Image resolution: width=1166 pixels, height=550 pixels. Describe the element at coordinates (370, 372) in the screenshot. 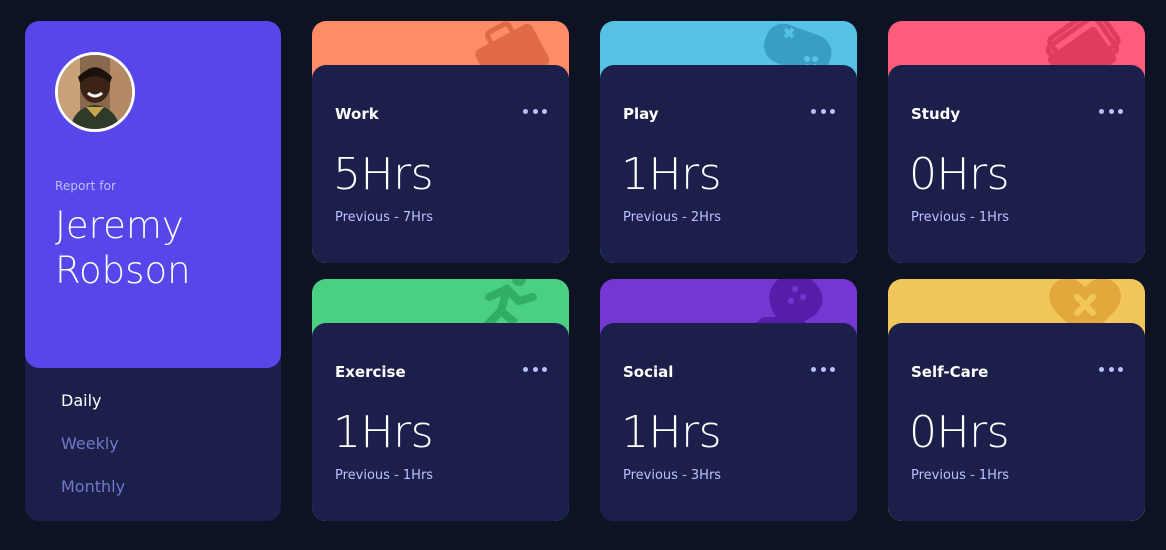

I see `card-title: Exercise` at that location.